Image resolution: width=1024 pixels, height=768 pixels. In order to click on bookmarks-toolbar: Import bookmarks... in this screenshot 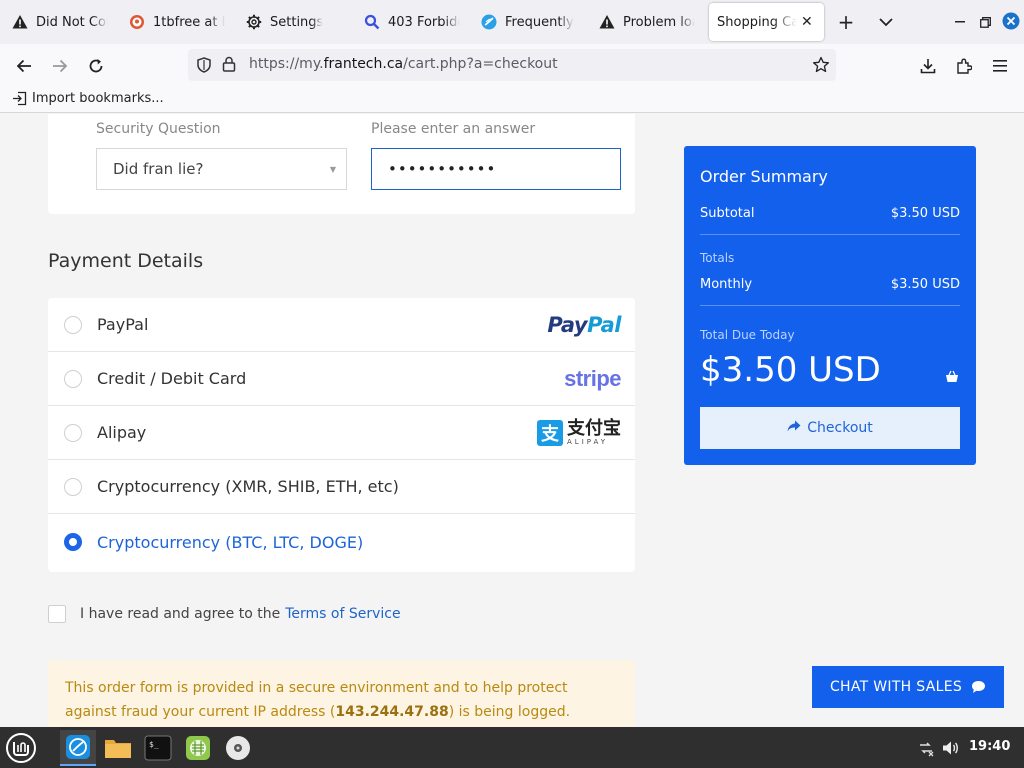, I will do `click(512, 100)`.